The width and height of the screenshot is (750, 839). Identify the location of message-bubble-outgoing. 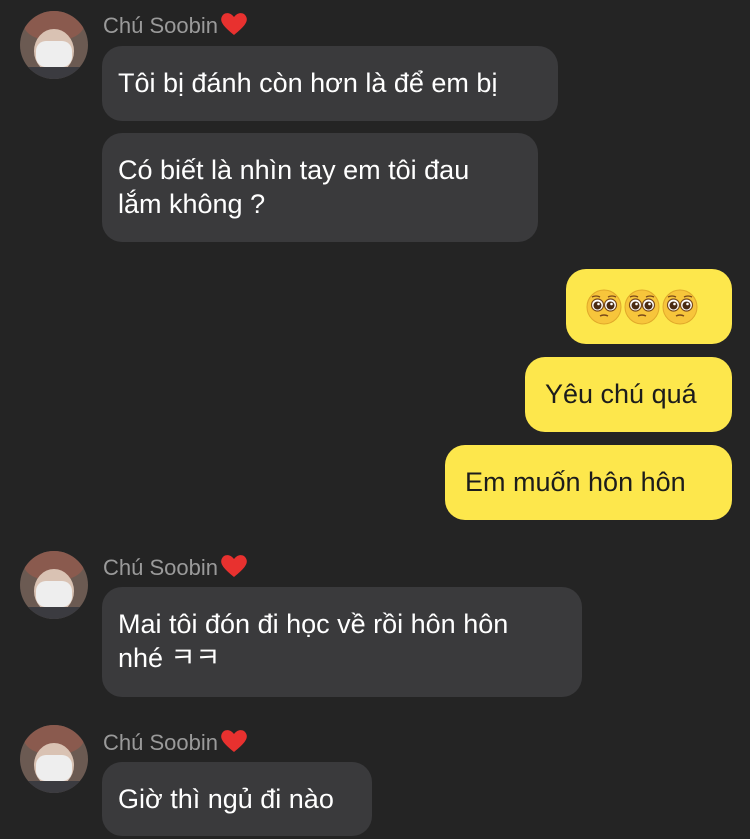
(649, 306).